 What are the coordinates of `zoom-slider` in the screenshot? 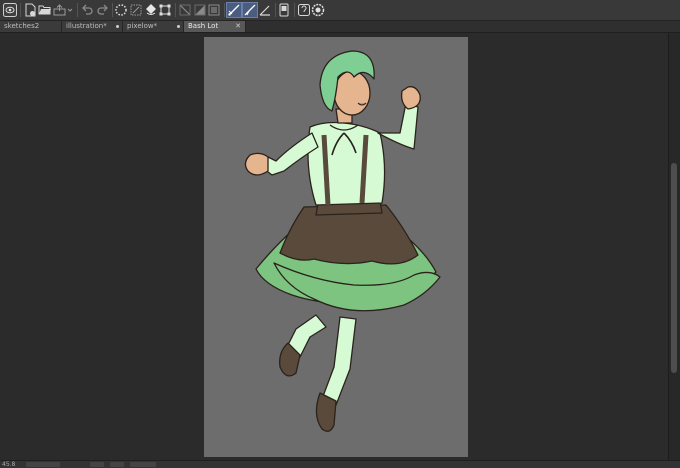 It's located at (43, 464).